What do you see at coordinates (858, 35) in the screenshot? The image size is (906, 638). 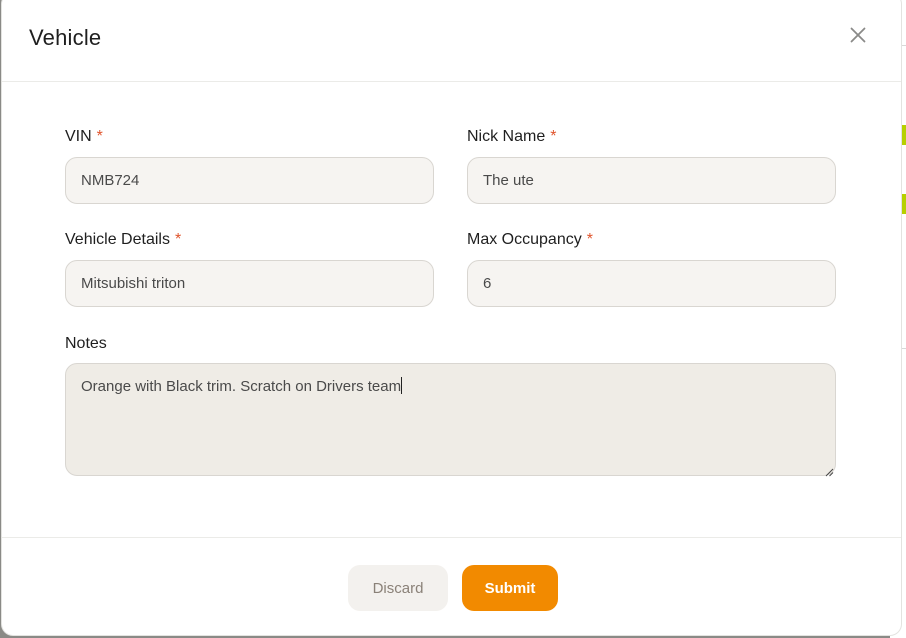 I see `close-icon` at bounding box center [858, 35].